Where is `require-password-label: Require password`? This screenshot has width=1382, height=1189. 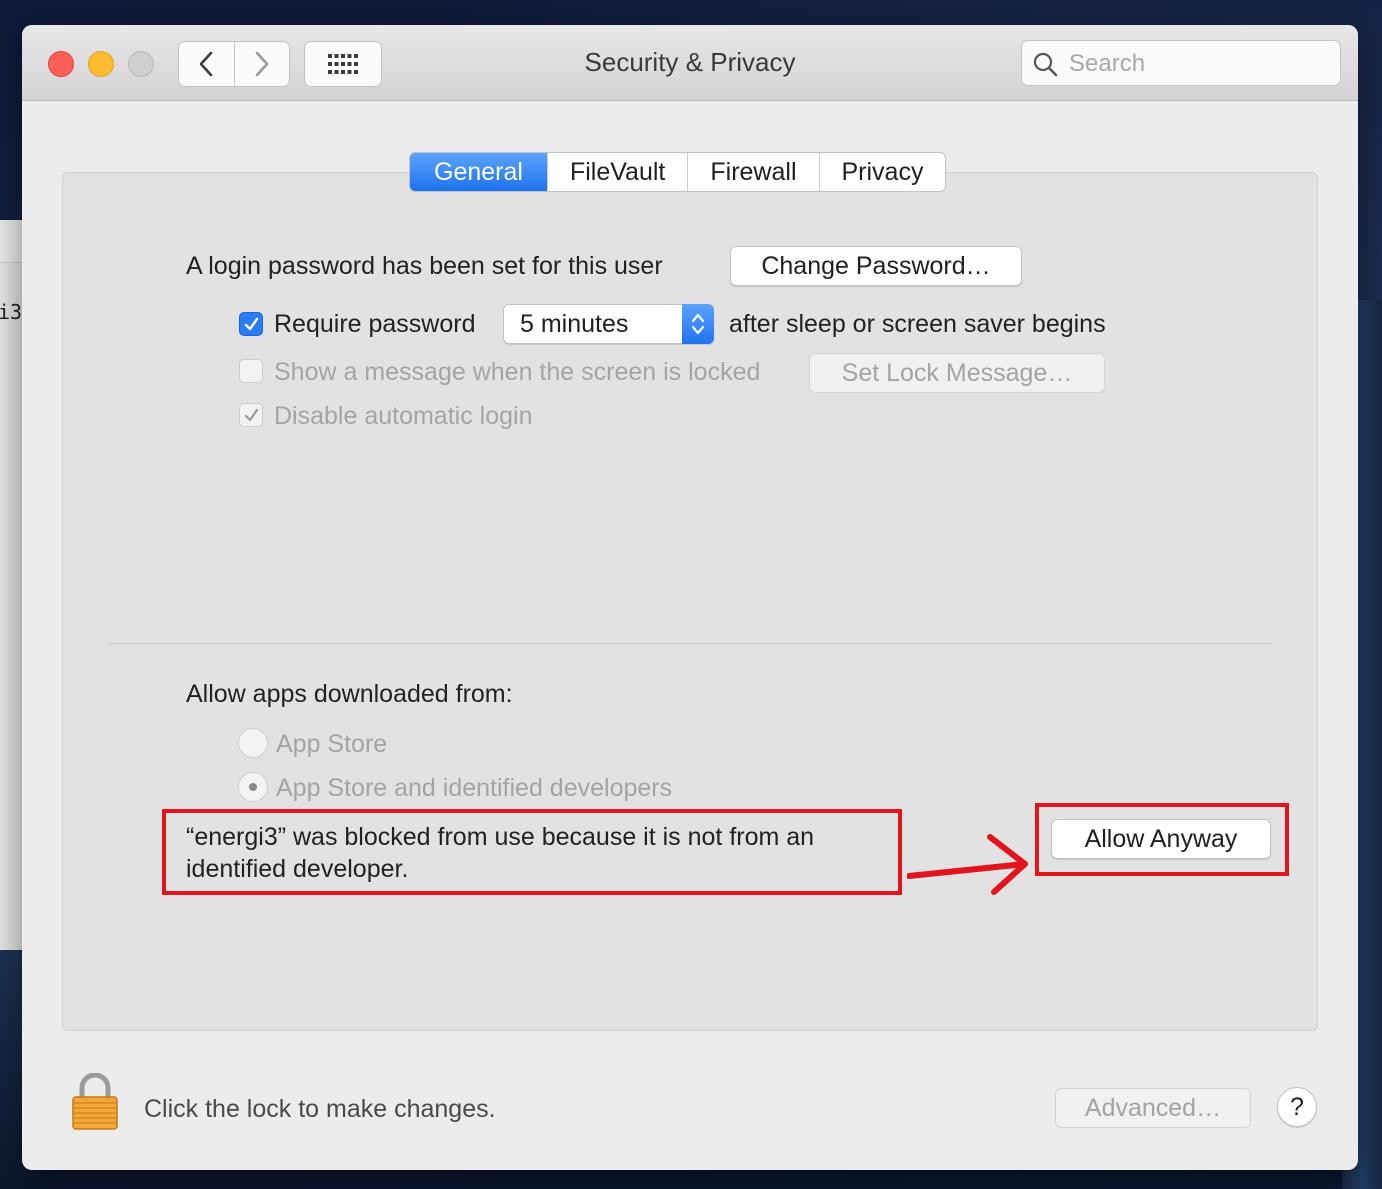 require-password-label: Require password is located at coordinates (375, 324).